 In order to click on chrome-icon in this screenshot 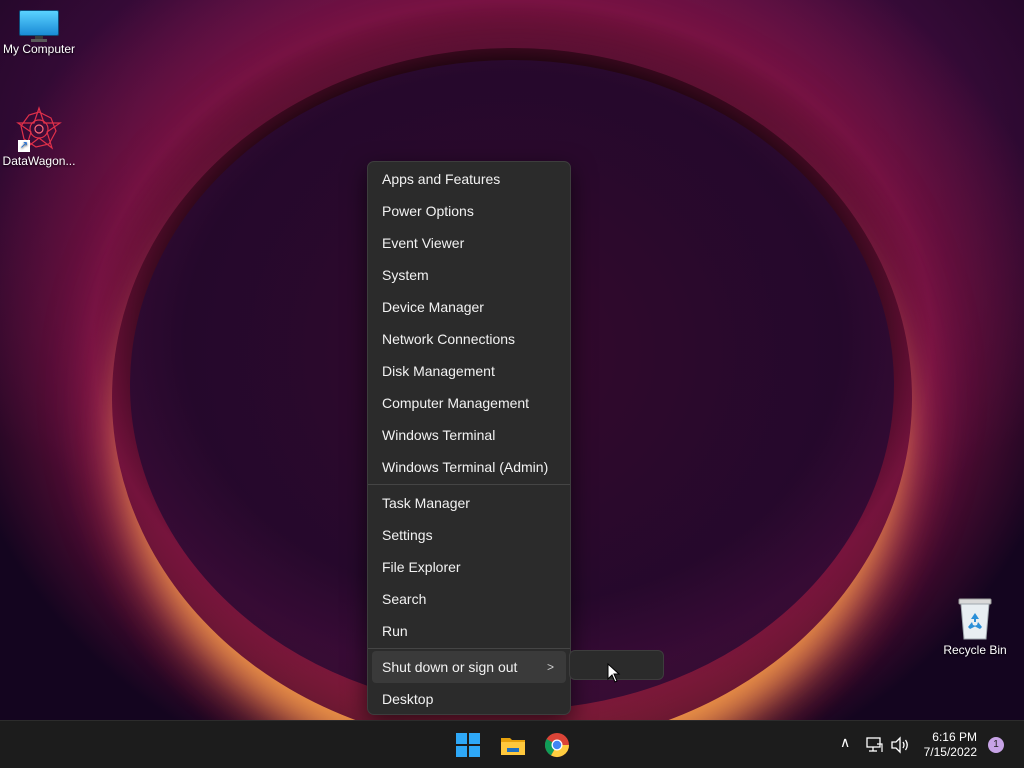, I will do `click(557, 745)`.